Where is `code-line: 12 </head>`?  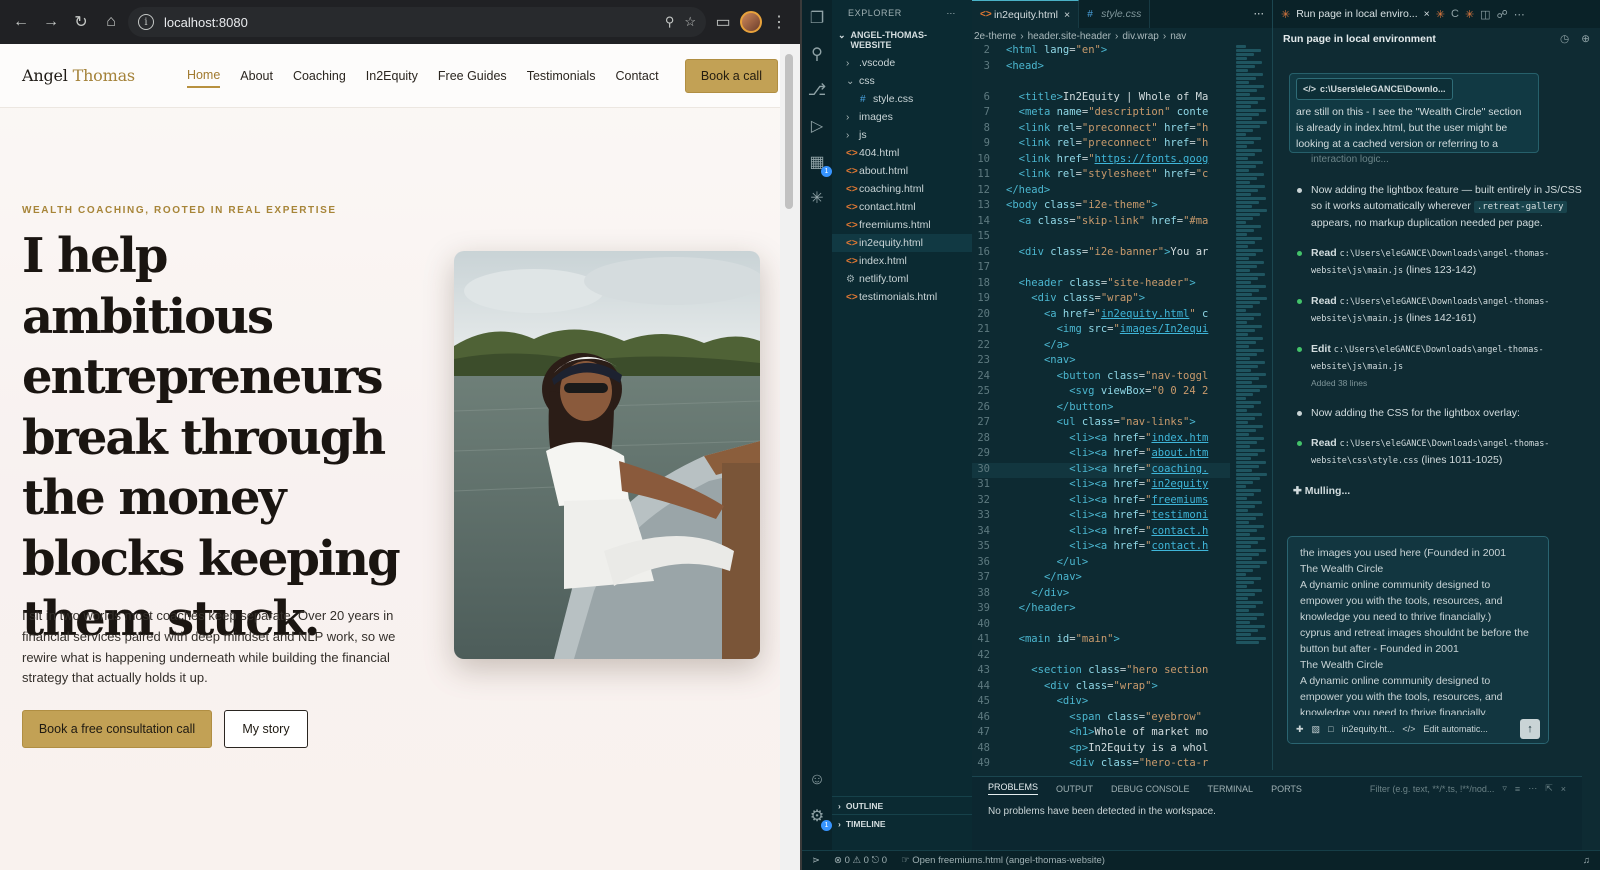
code-line: 12 </head> is located at coordinates (1101, 192).